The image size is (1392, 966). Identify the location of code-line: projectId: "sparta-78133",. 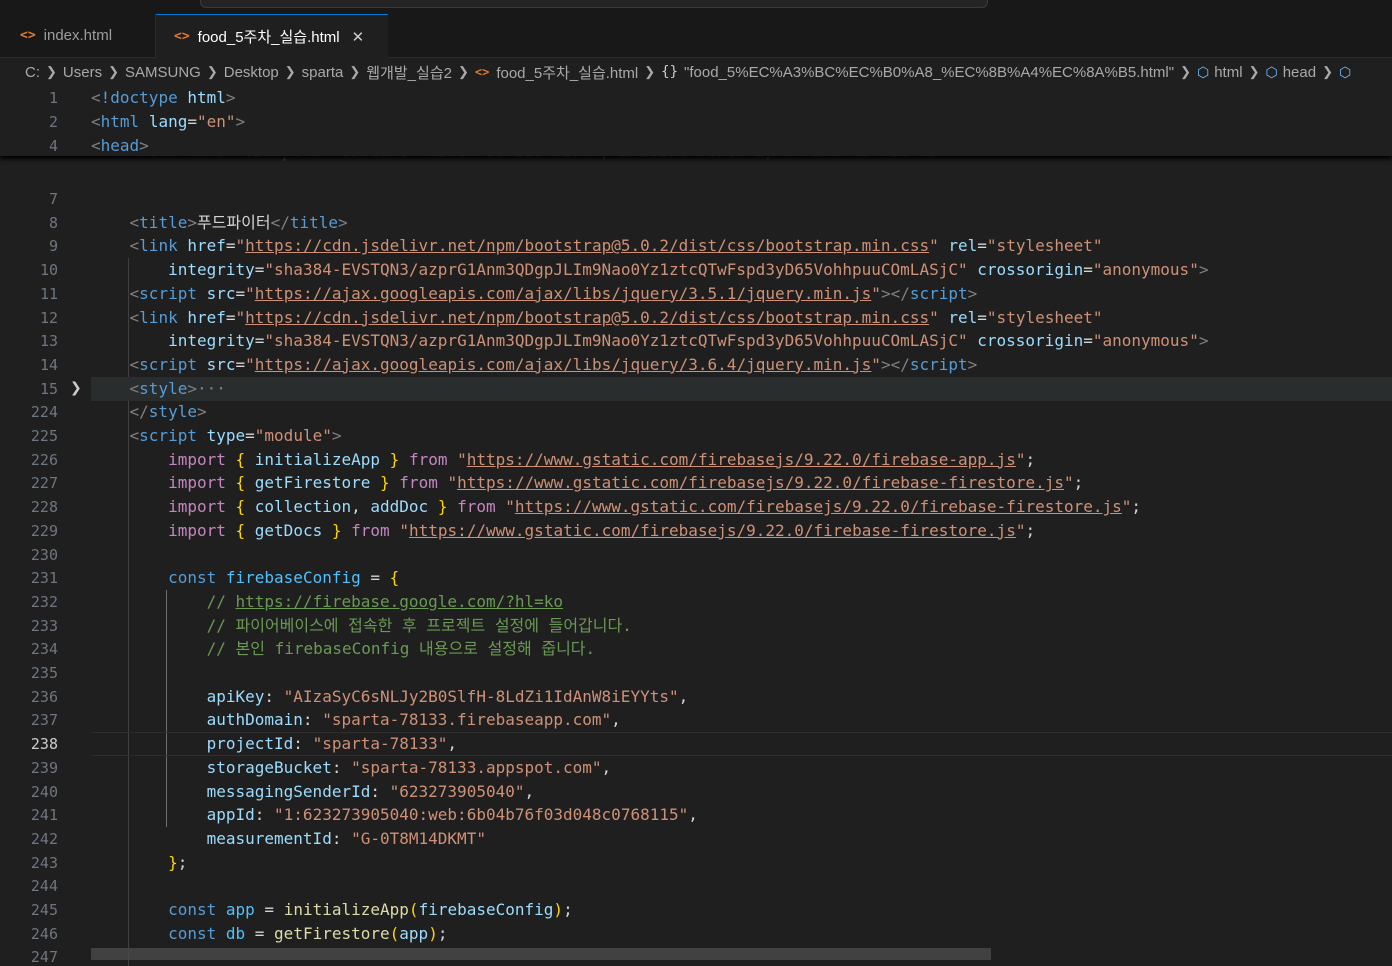
(274, 744).